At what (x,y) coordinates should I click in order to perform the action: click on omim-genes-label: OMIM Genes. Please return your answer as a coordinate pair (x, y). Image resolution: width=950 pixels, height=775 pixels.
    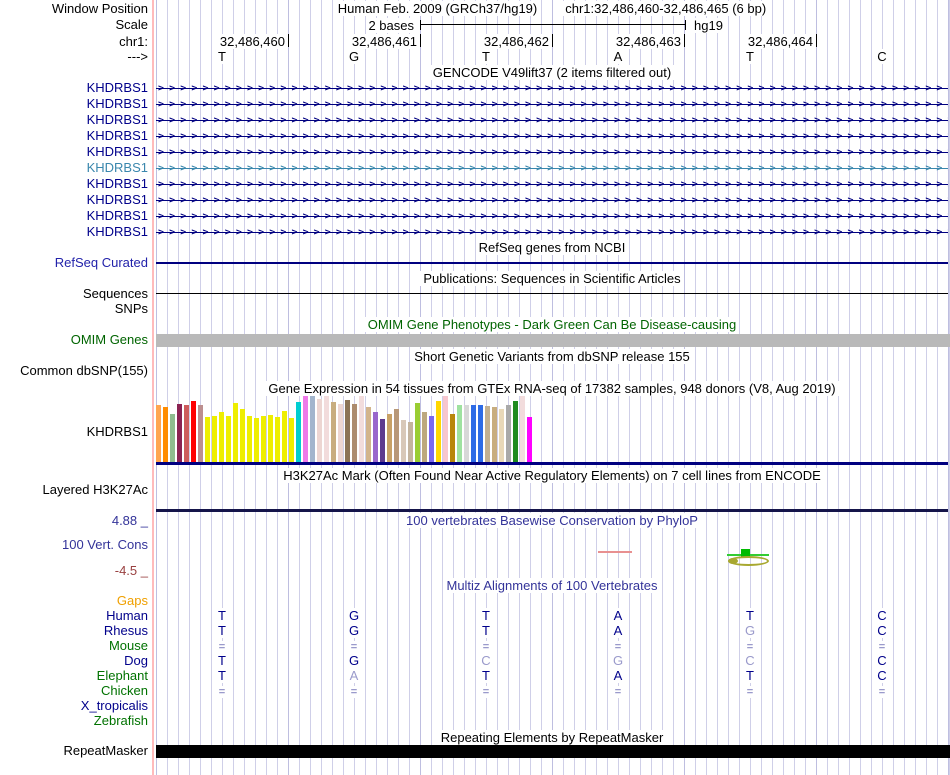
    Looking at the image, I should click on (74, 340).